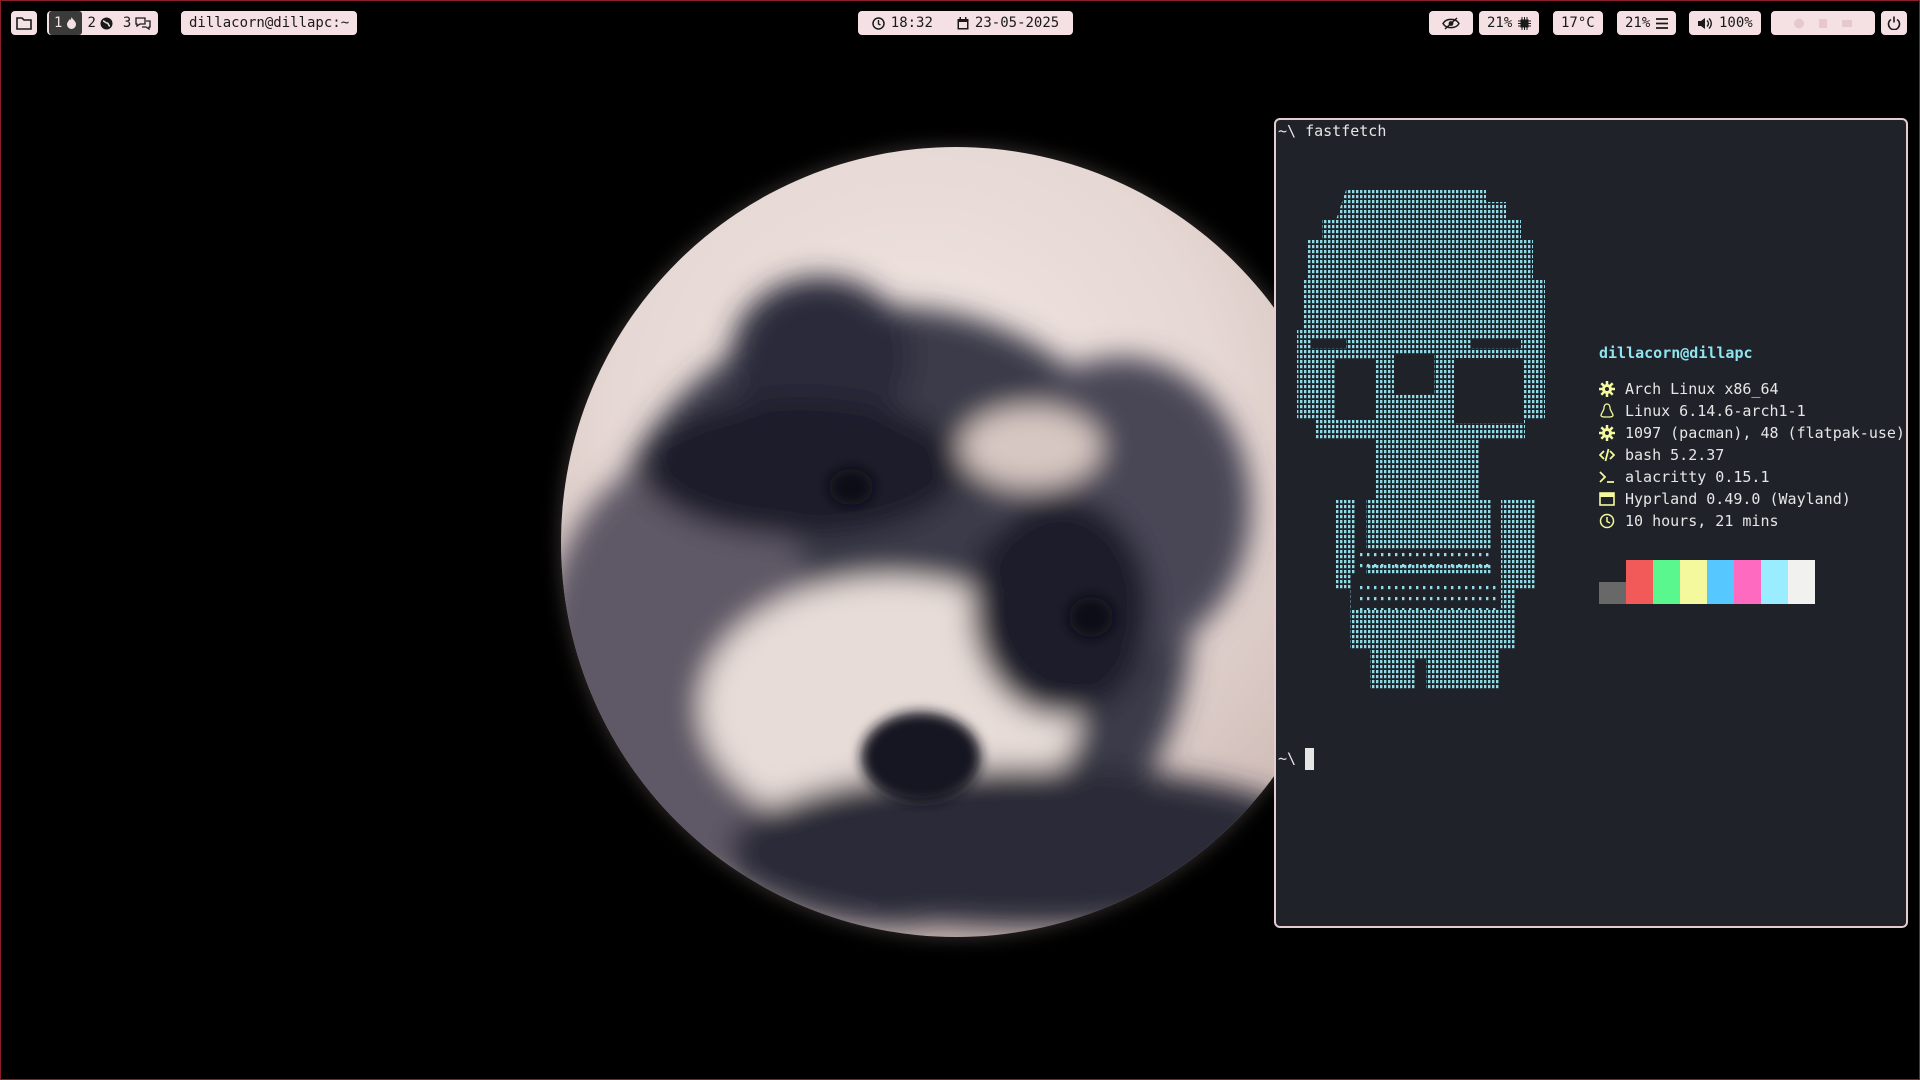 This screenshot has width=1920, height=1080. I want to click on temperature-widget: 17°C, so click(1578, 23).